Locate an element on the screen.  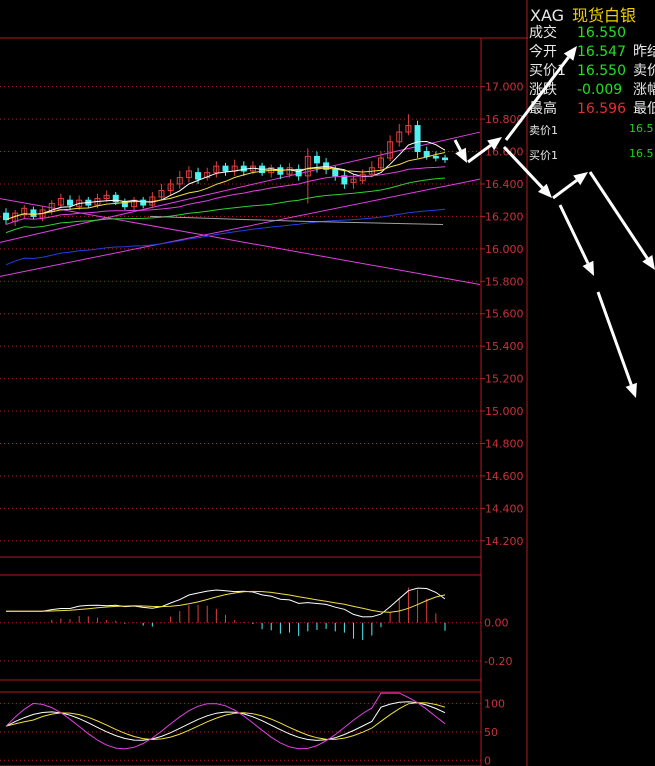
row-label2: 卖价 is located at coordinates (644, 71).